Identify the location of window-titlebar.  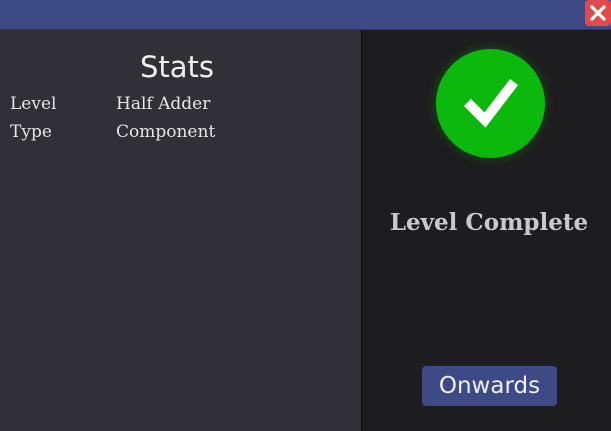
(305, 15).